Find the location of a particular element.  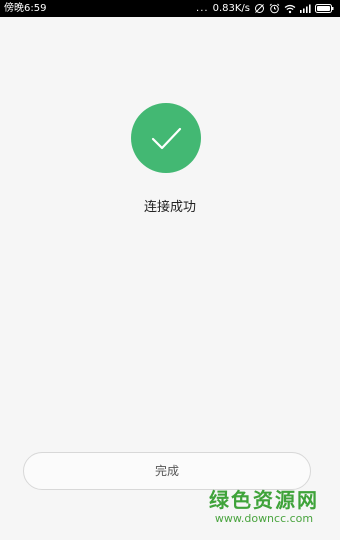

alarm-icon is located at coordinates (274, 8).